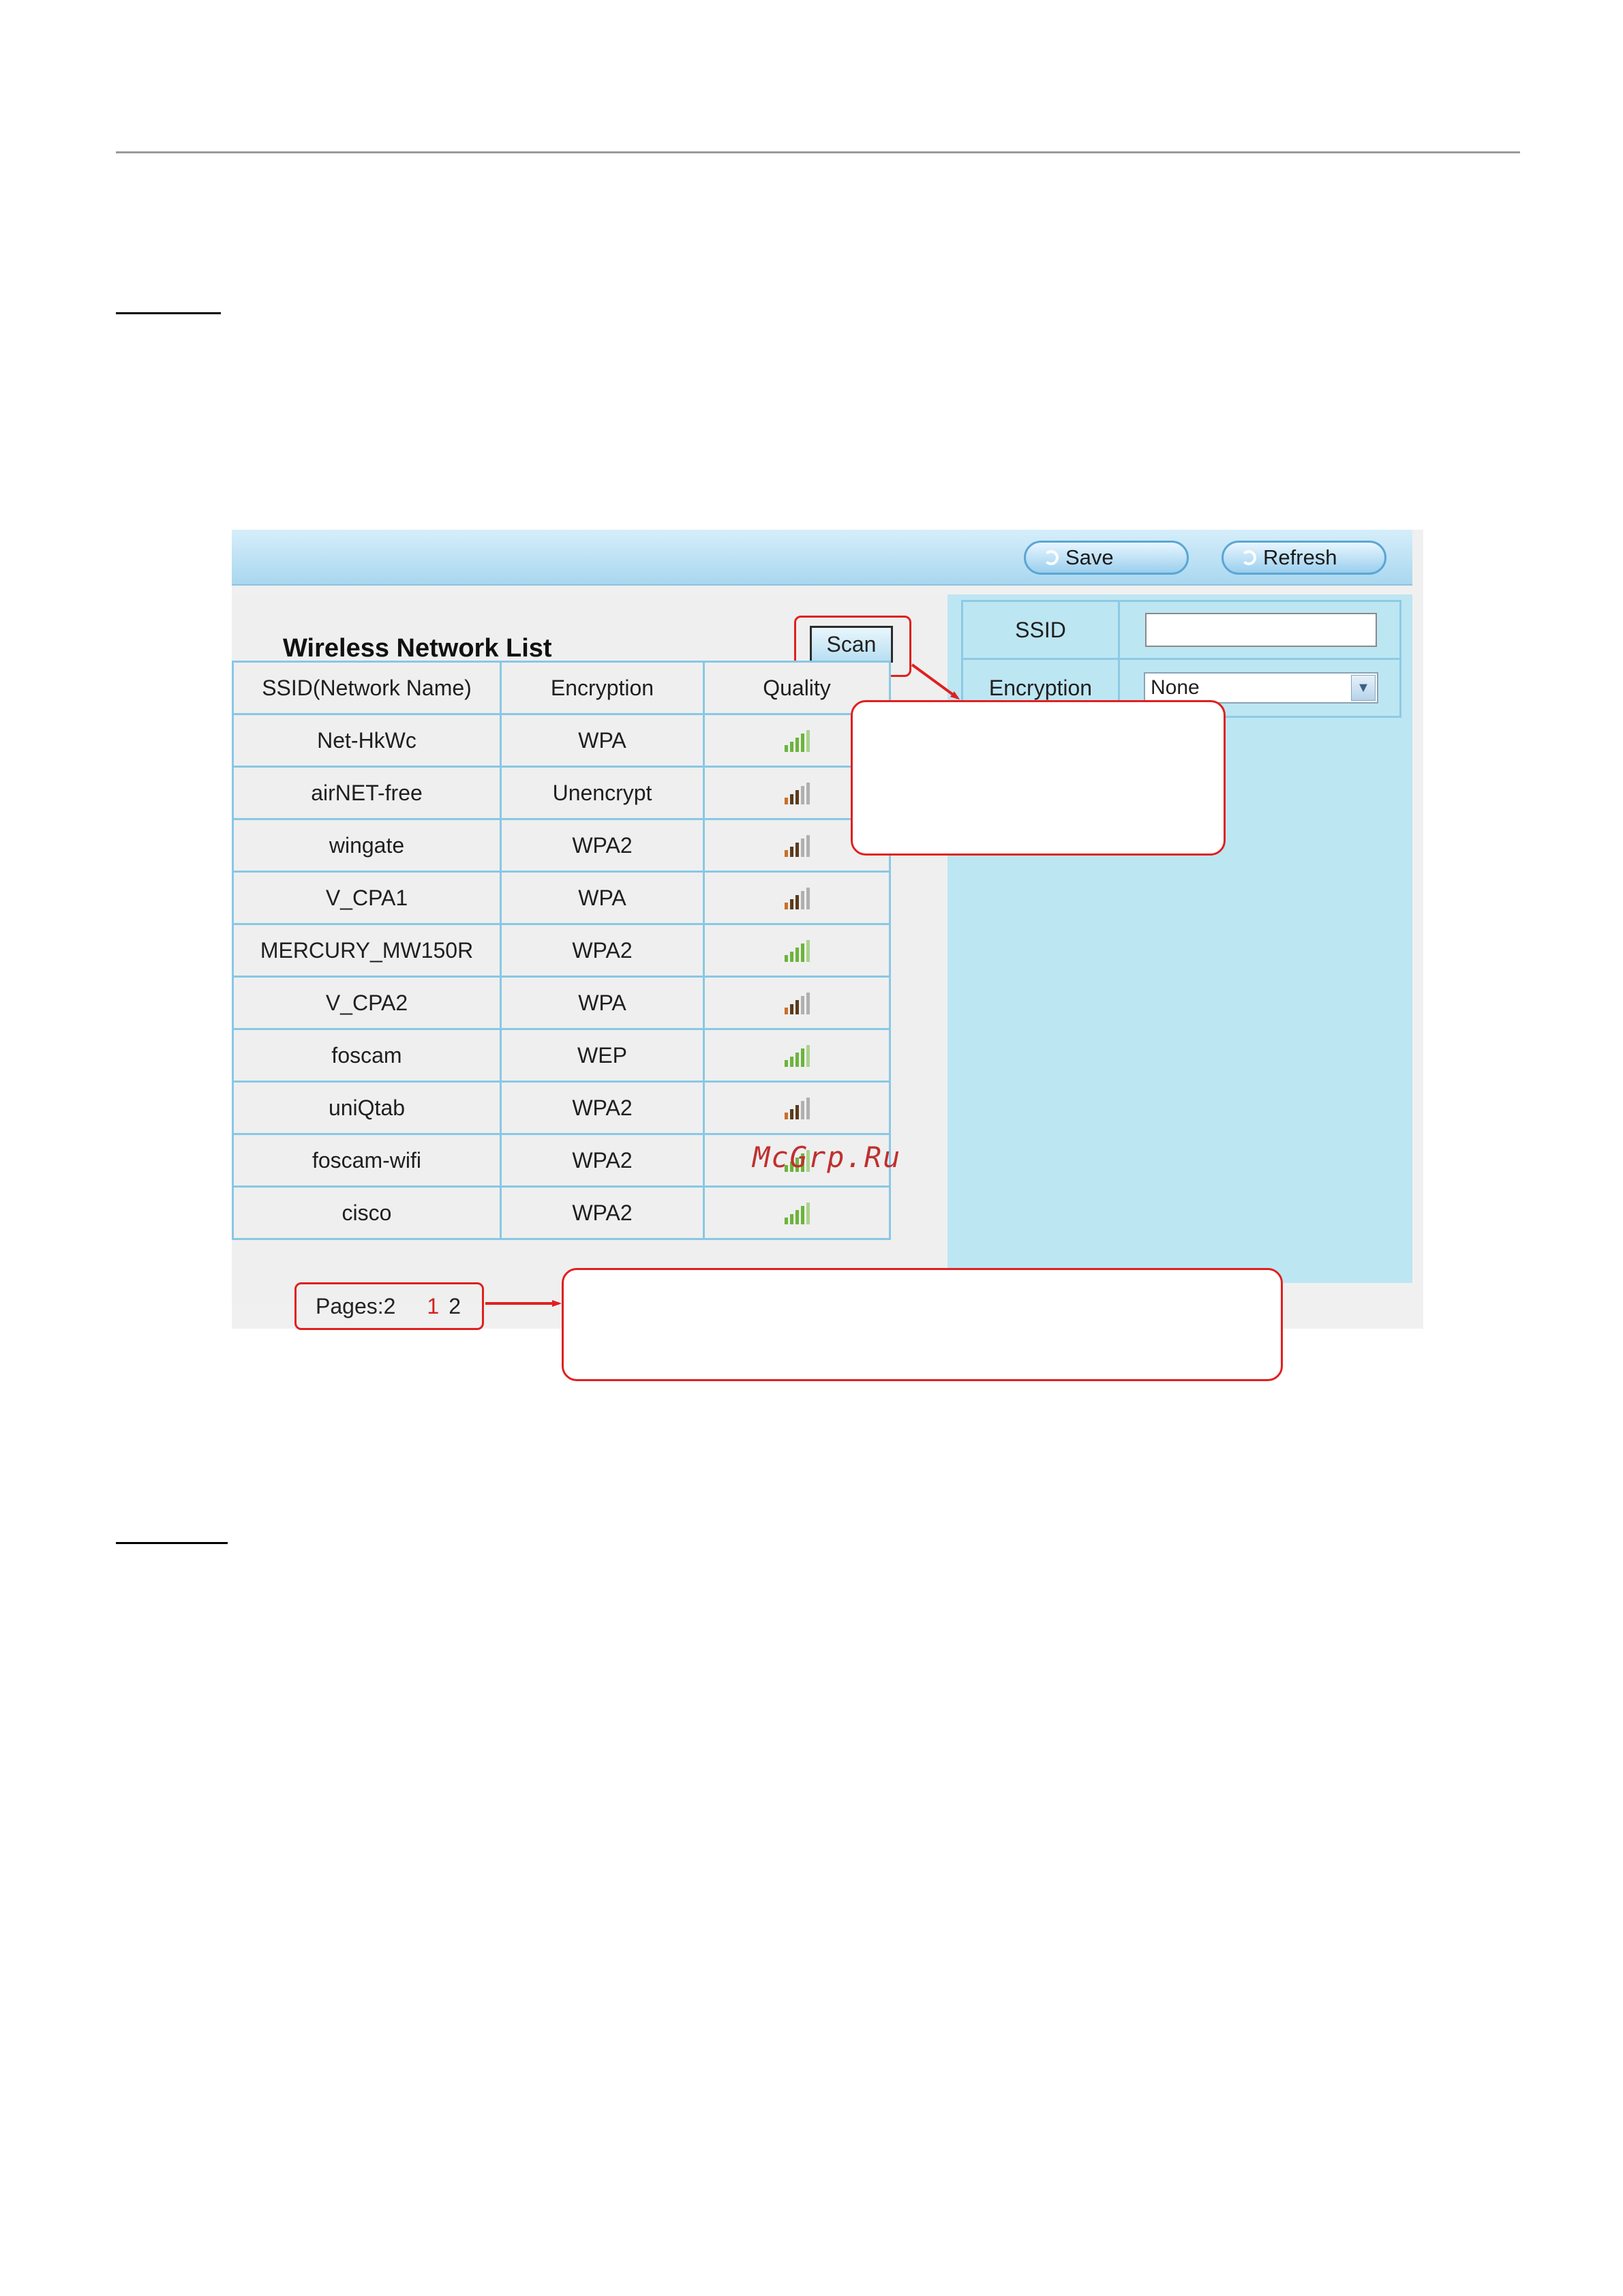 The image size is (1623, 2296). What do you see at coordinates (1179, 938) in the screenshot?
I see `network-settings-panel: SSID Encryption None ▼` at bounding box center [1179, 938].